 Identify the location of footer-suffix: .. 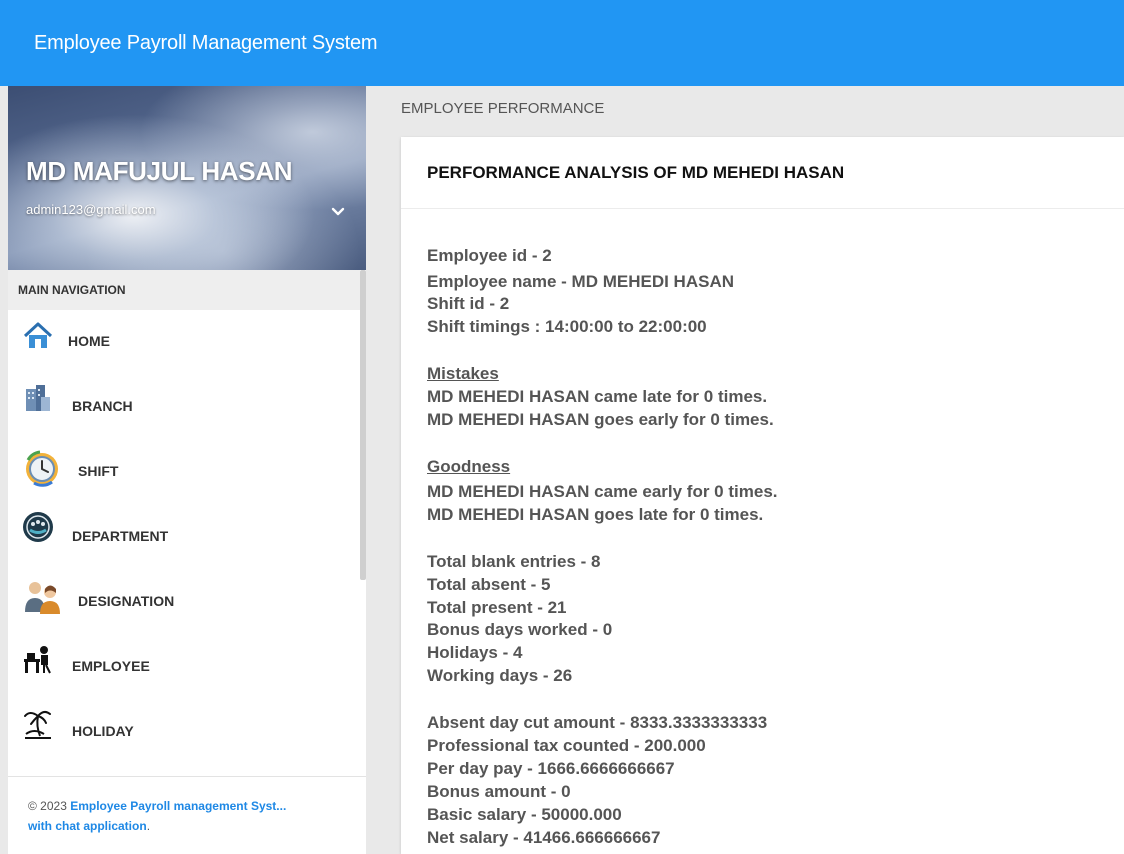
(148, 826).